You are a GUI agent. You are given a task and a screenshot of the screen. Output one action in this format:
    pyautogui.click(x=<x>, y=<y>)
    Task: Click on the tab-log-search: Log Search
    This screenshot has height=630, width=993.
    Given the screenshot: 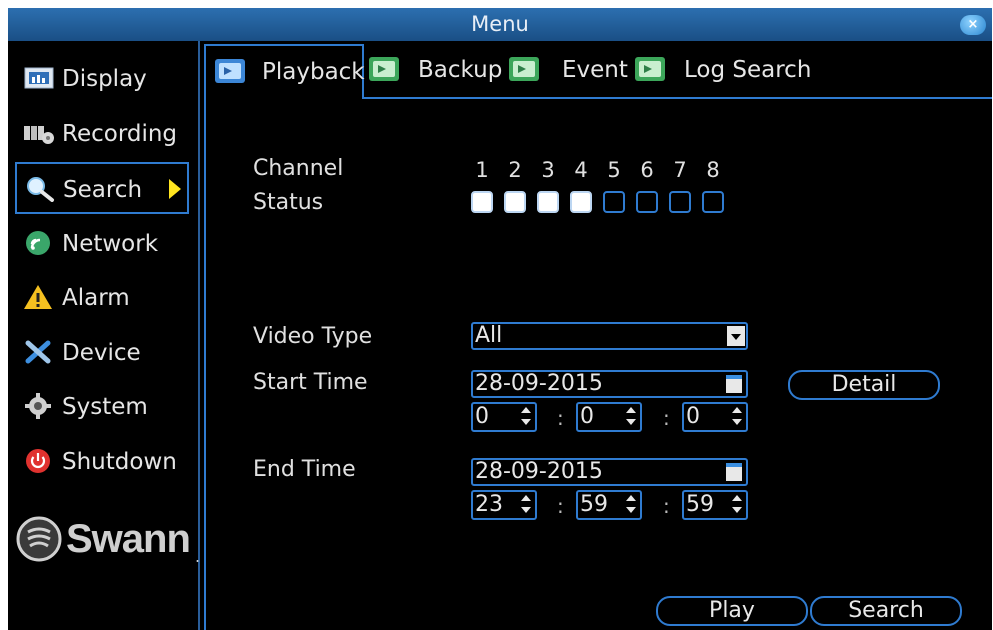 What is the action you would take?
    pyautogui.click(x=724, y=71)
    